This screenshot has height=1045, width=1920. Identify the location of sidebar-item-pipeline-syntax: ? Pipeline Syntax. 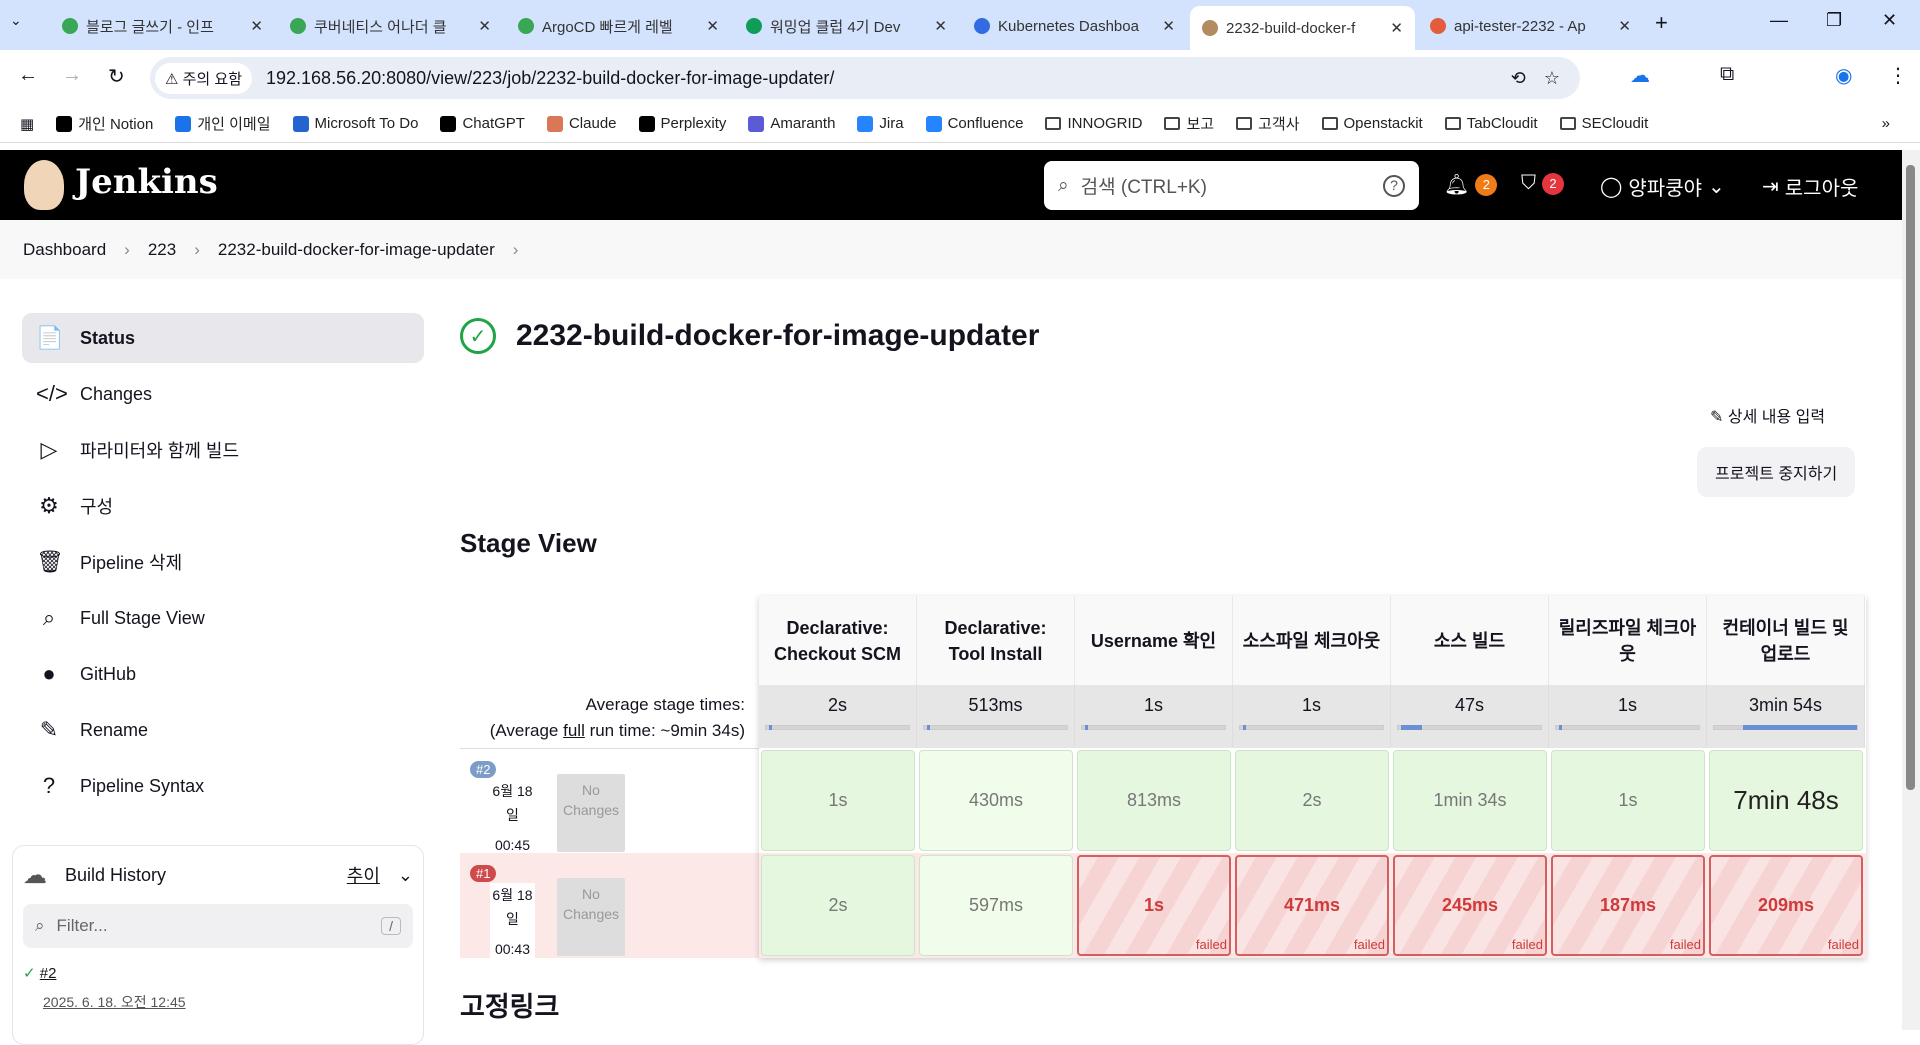
(223, 786).